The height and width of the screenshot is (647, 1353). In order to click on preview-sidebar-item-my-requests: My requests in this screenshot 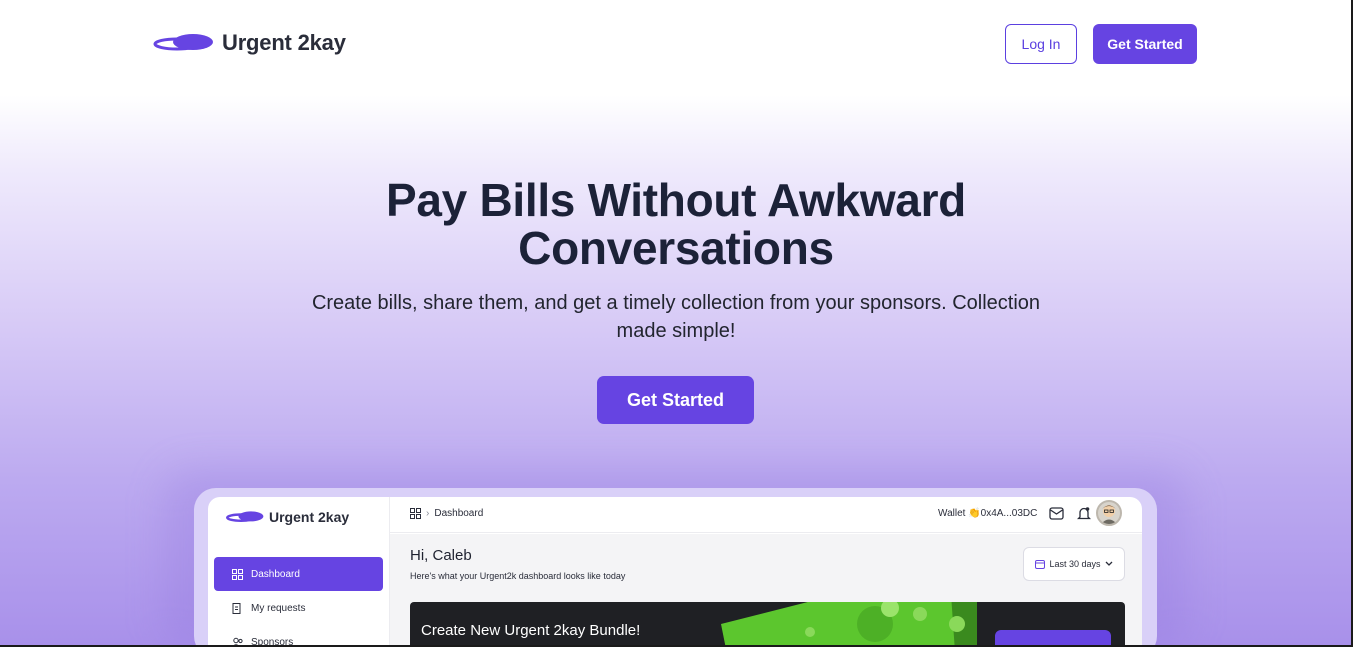, I will do `click(298, 608)`.